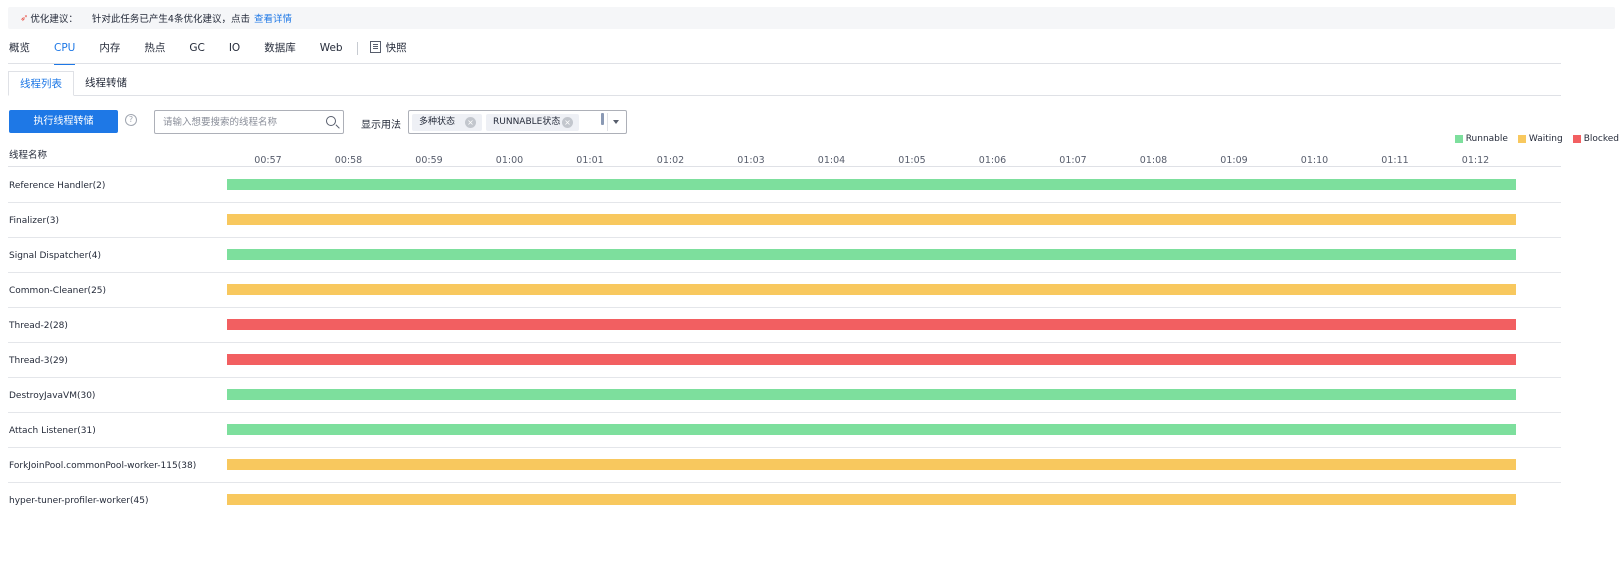  I want to click on time-tick-label: 01:12, so click(1475, 160).